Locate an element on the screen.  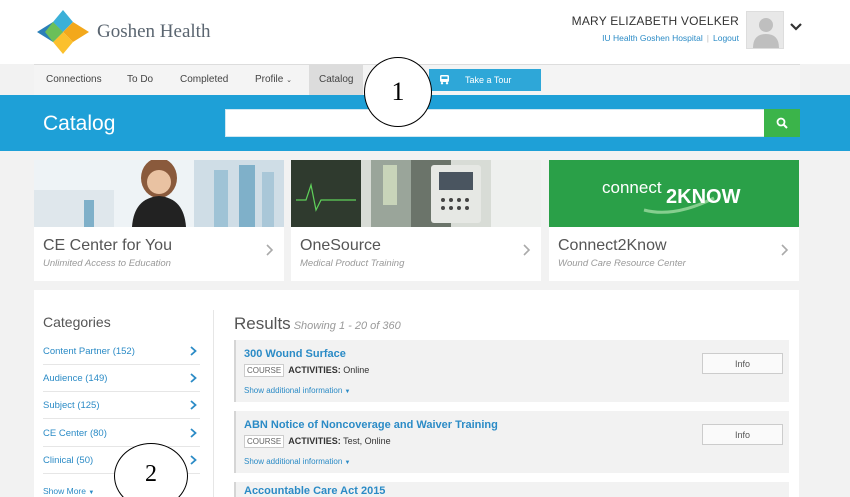
results-heading: Results Showing 1 - 20 of 360 is located at coordinates (317, 324).